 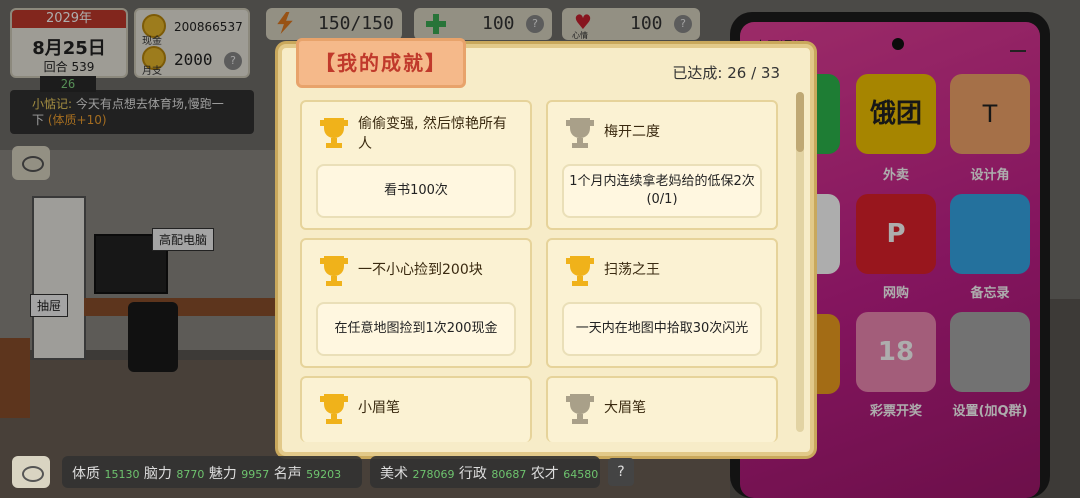 What do you see at coordinates (420, 270) in the screenshot?
I see `achievement-title: 一不小心捡到200块` at bounding box center [420, 270].